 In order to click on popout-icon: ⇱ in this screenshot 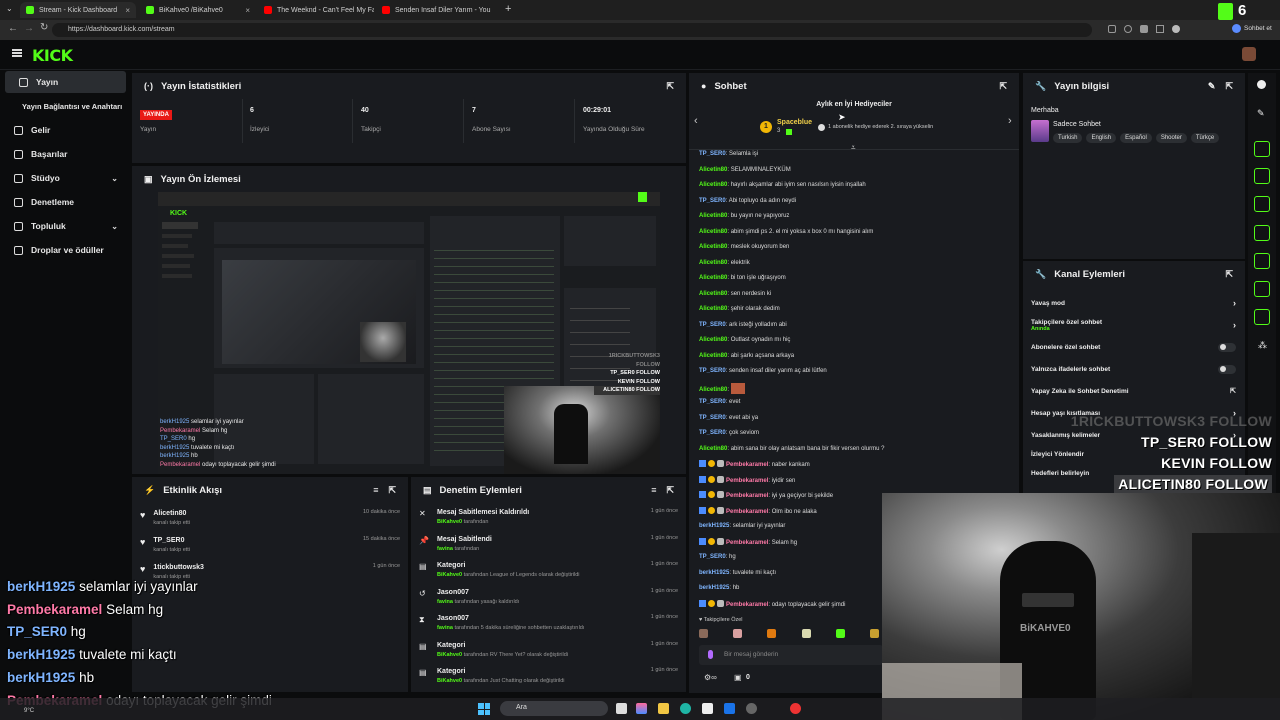, I will do `click(1003, 86)`.